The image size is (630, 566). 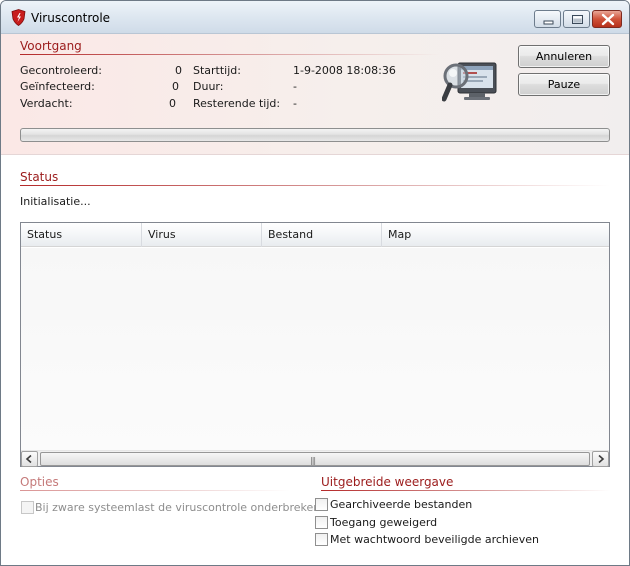 I want to click on maximize-button, so click(x=576, y=19).